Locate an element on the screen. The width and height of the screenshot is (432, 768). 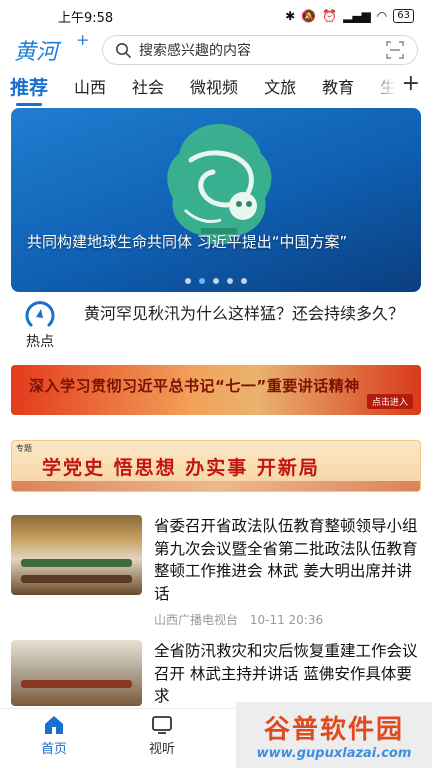
banner-pagination is located at coordinates (216, 281).